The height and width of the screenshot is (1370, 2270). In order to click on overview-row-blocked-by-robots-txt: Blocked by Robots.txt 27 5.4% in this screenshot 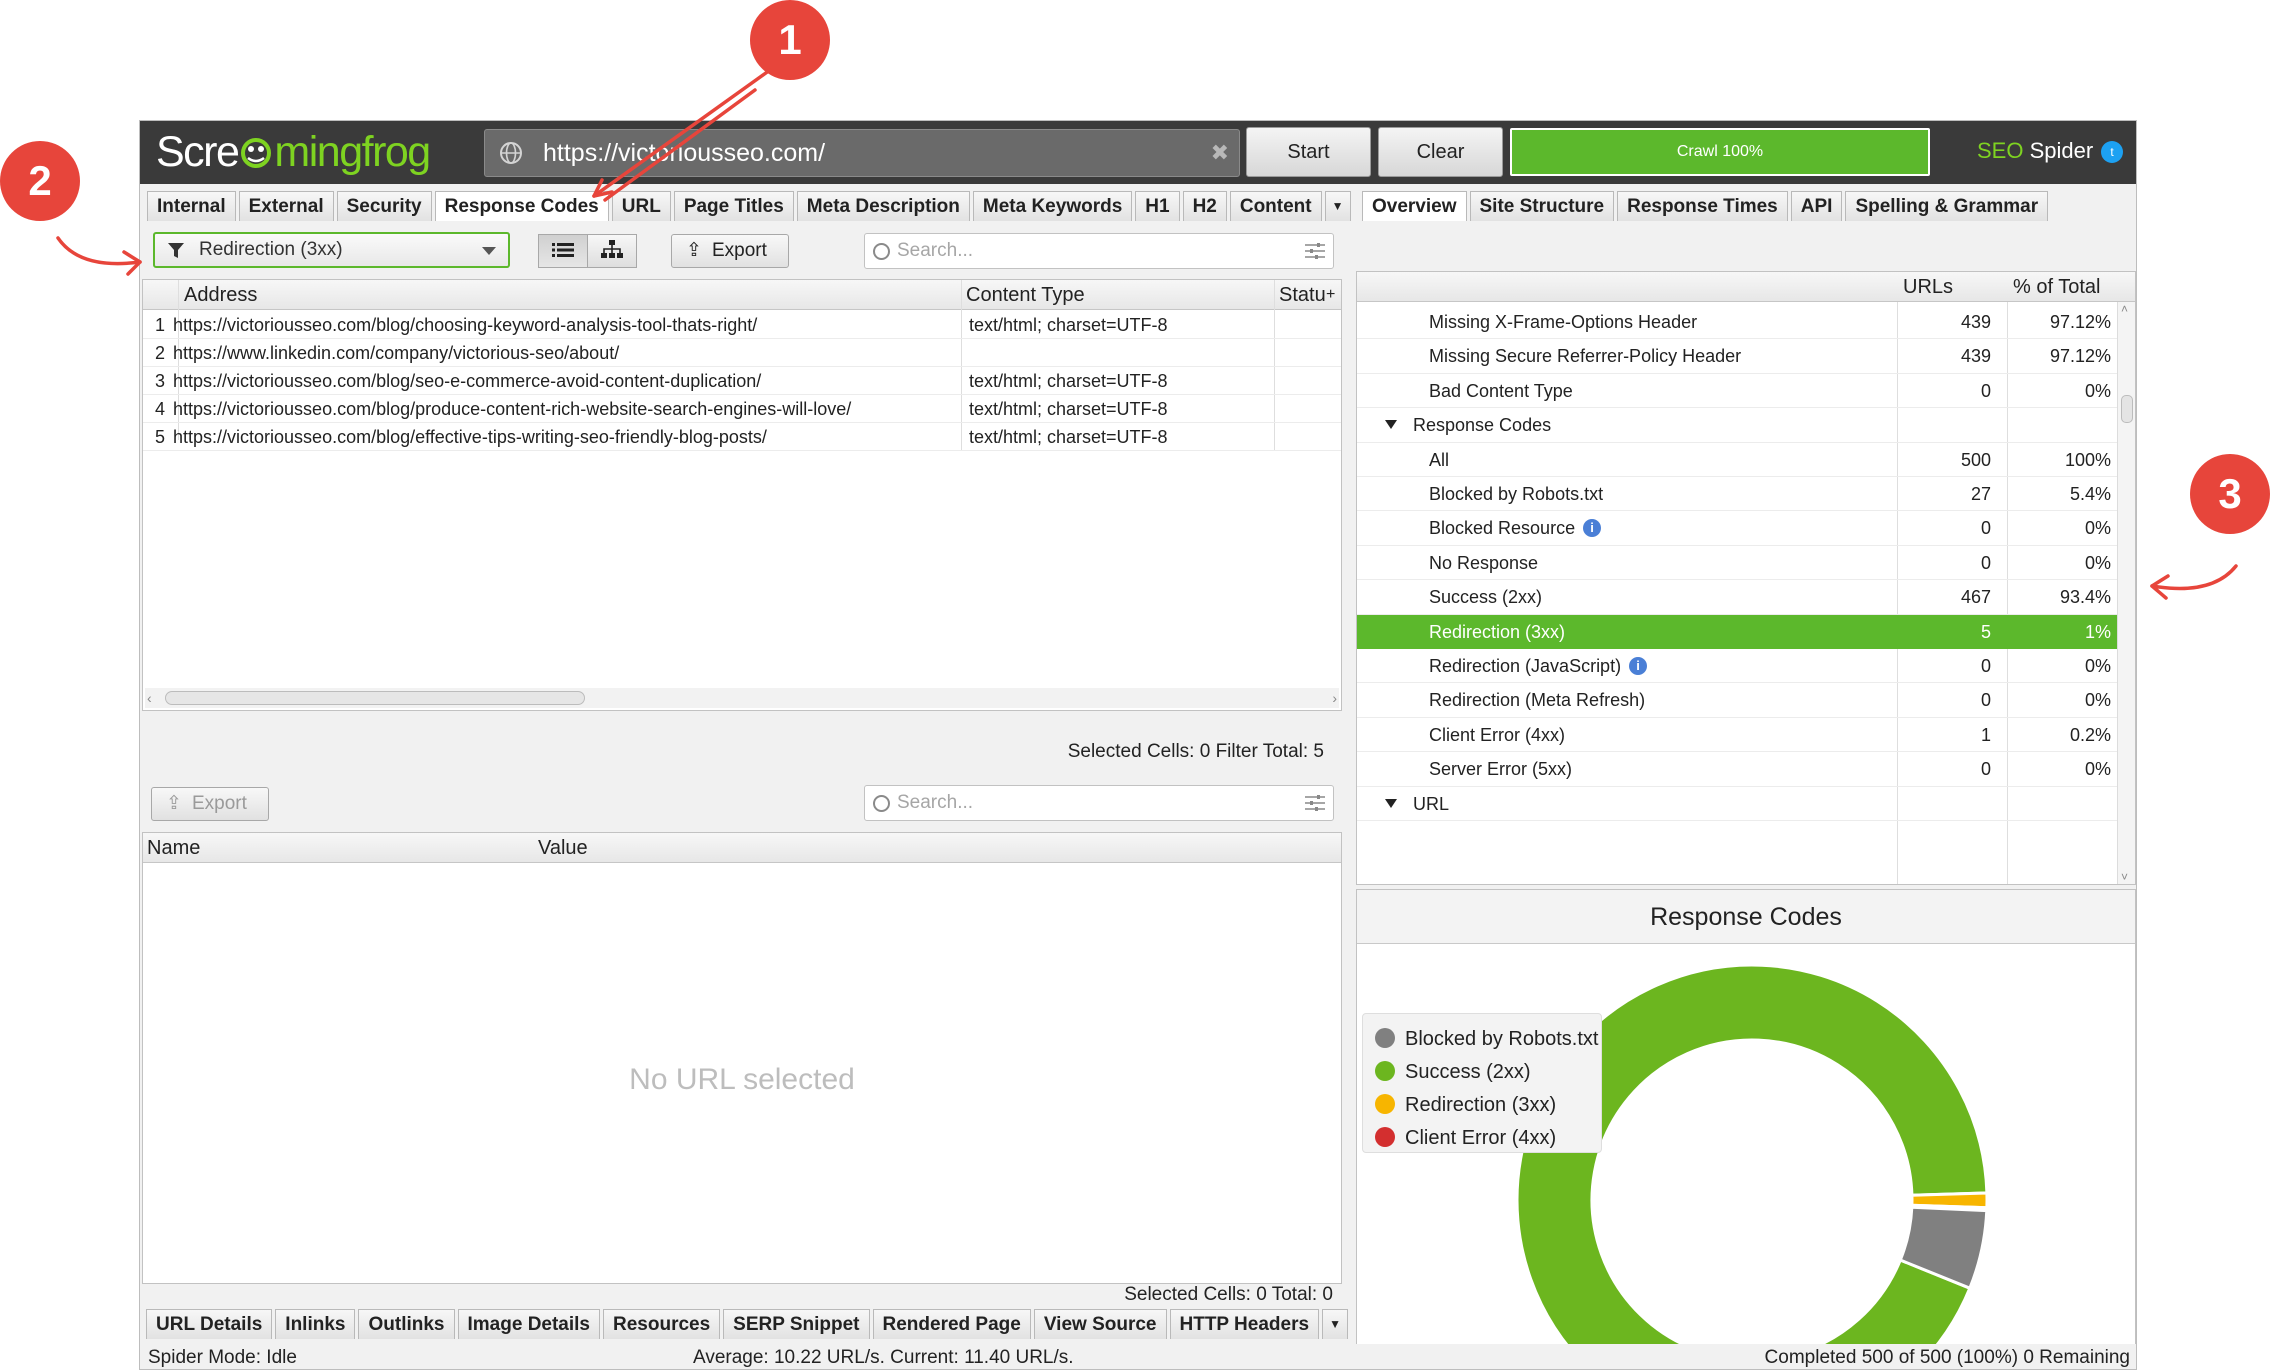, I will do `click(1738, 494)`.